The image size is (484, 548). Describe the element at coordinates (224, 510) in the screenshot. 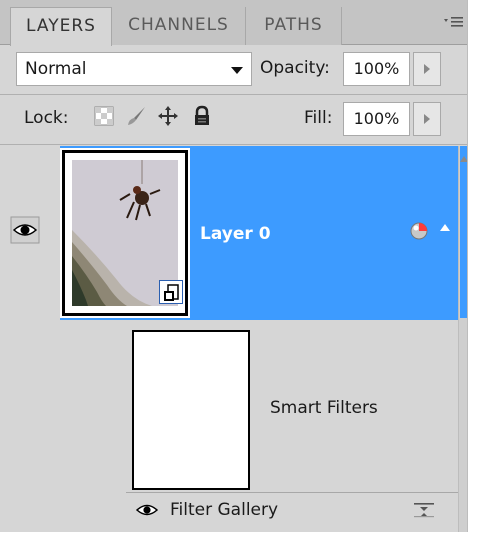

I see `filter-gallery-label: Filter Gallery` at that location.